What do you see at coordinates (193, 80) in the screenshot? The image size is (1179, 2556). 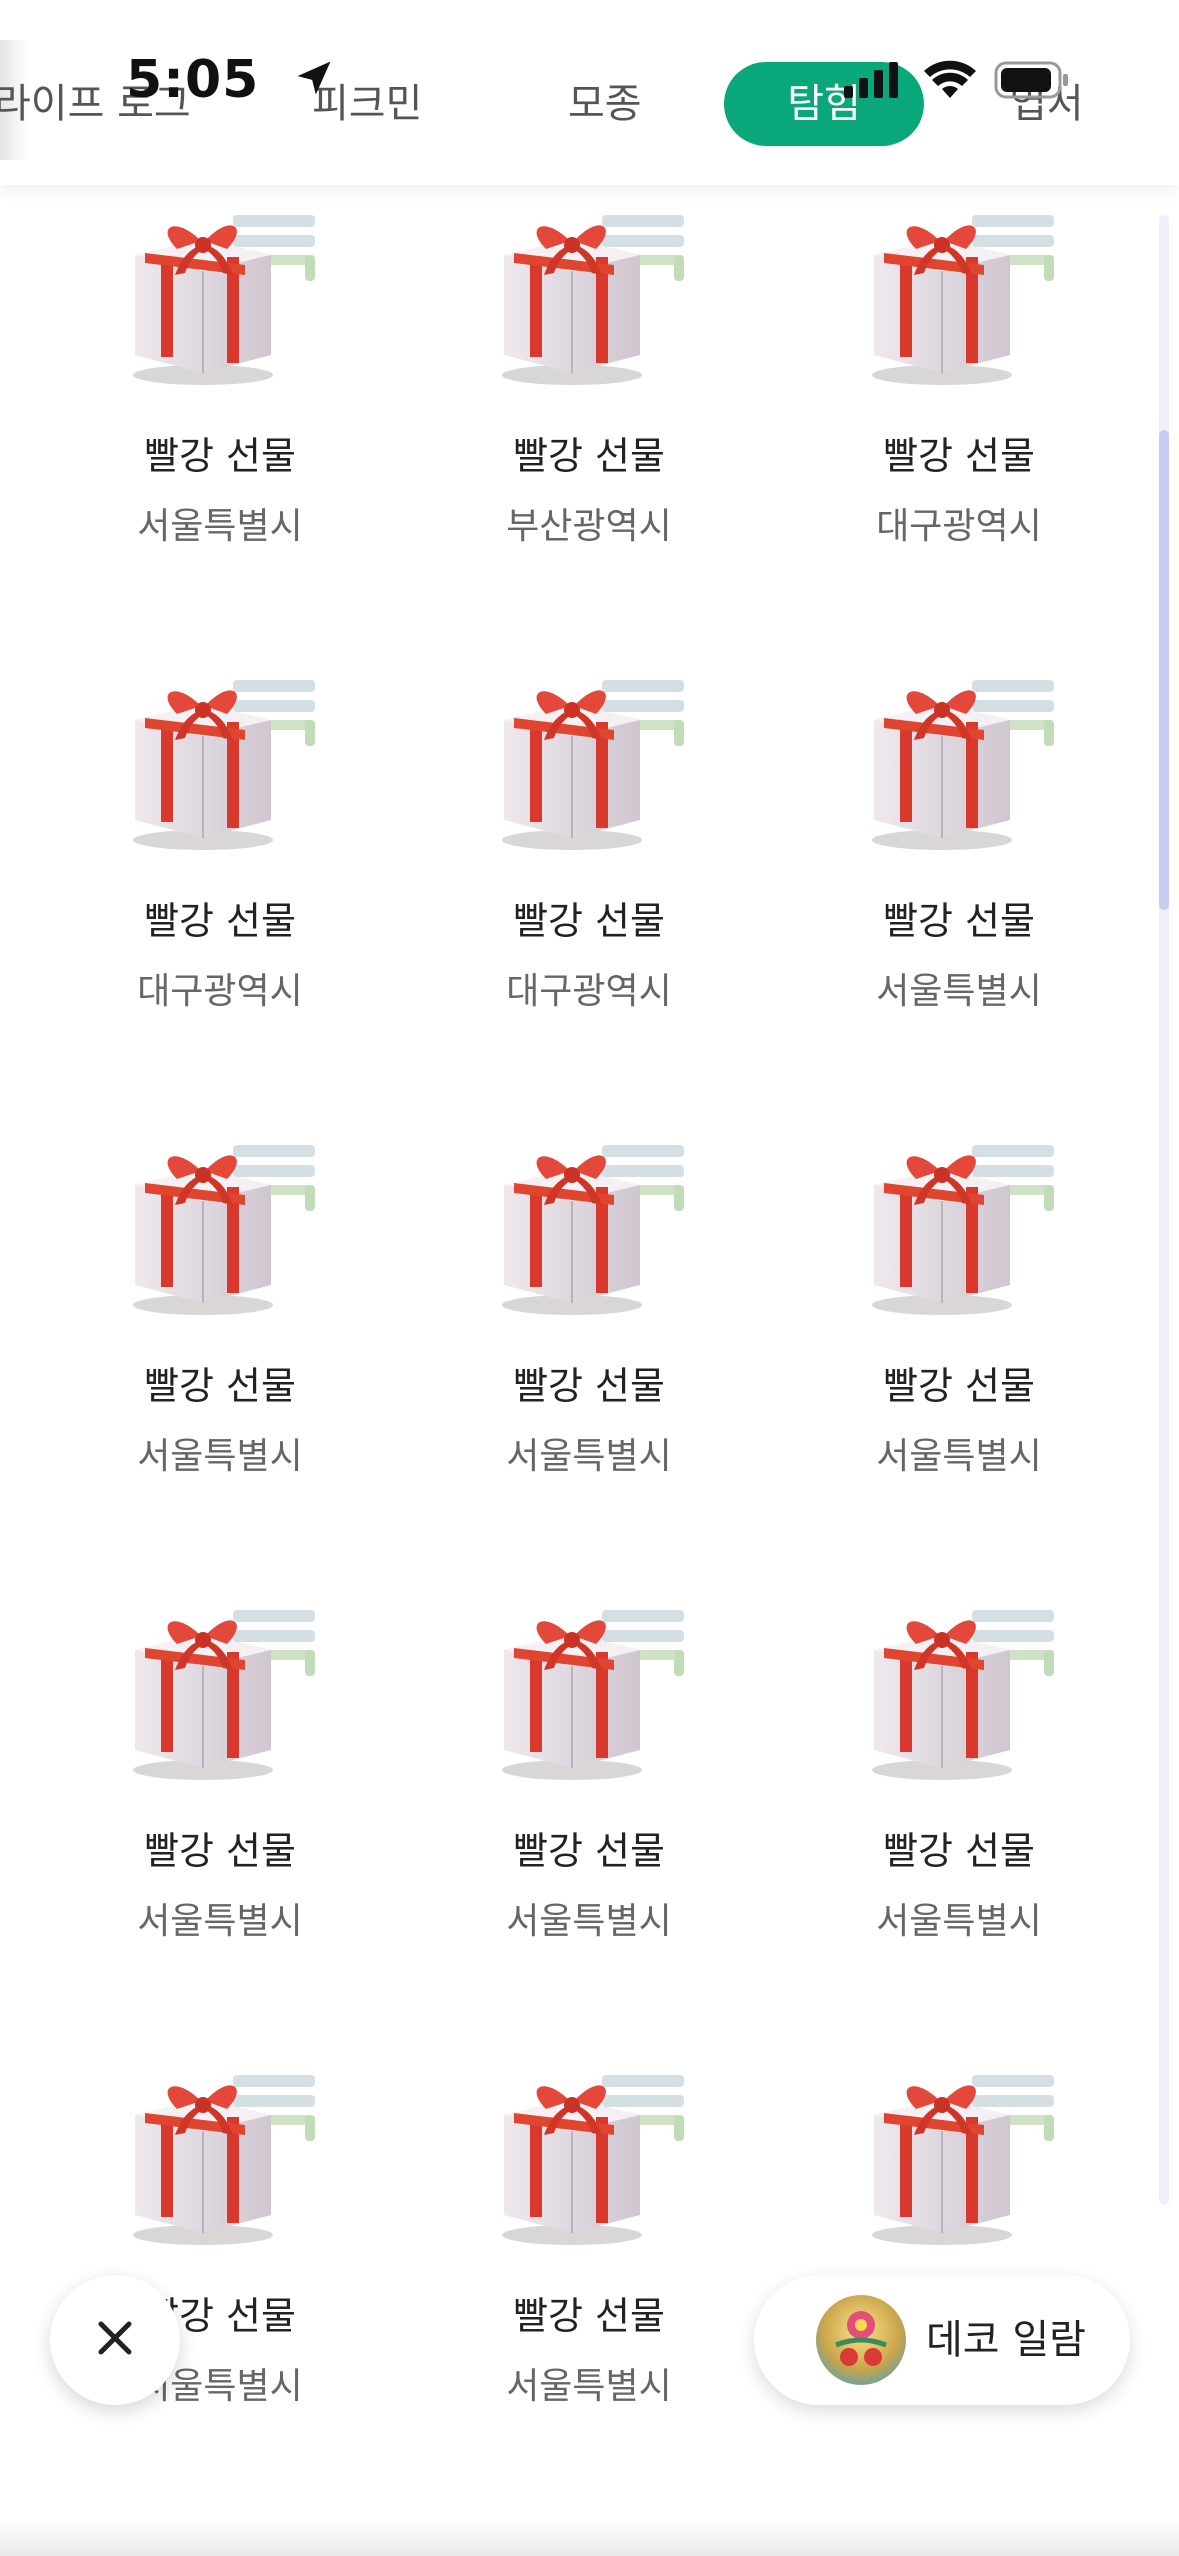 I see `status-time-text: 5:05` at bounding box center [193, 80].